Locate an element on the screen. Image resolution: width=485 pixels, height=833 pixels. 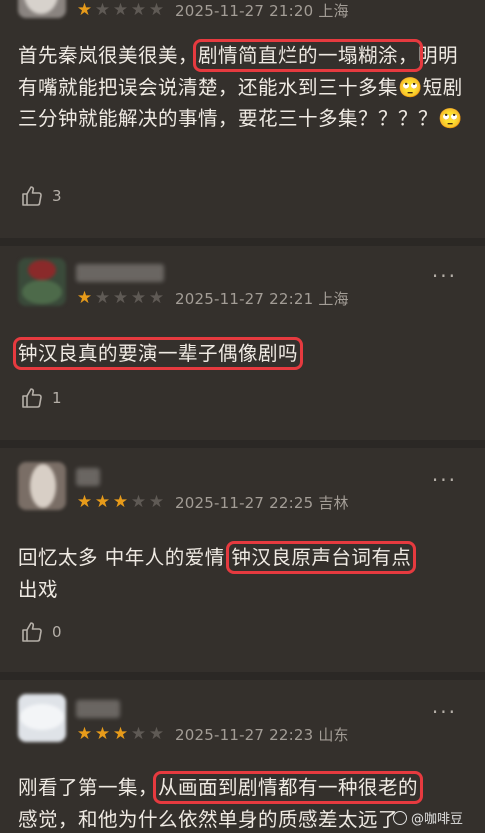
review-time: 2025-11-27 21:20 上海 is located at coordinates (262, 10).